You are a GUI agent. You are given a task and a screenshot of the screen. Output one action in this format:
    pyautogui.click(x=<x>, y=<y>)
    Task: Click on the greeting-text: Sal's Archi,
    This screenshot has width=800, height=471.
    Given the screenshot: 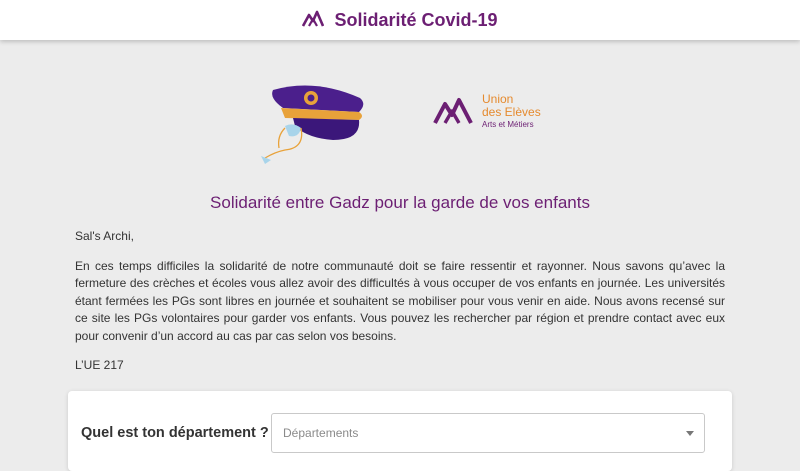 What is the action you would take?
    pyautogui.click(x=104, y=236)
    